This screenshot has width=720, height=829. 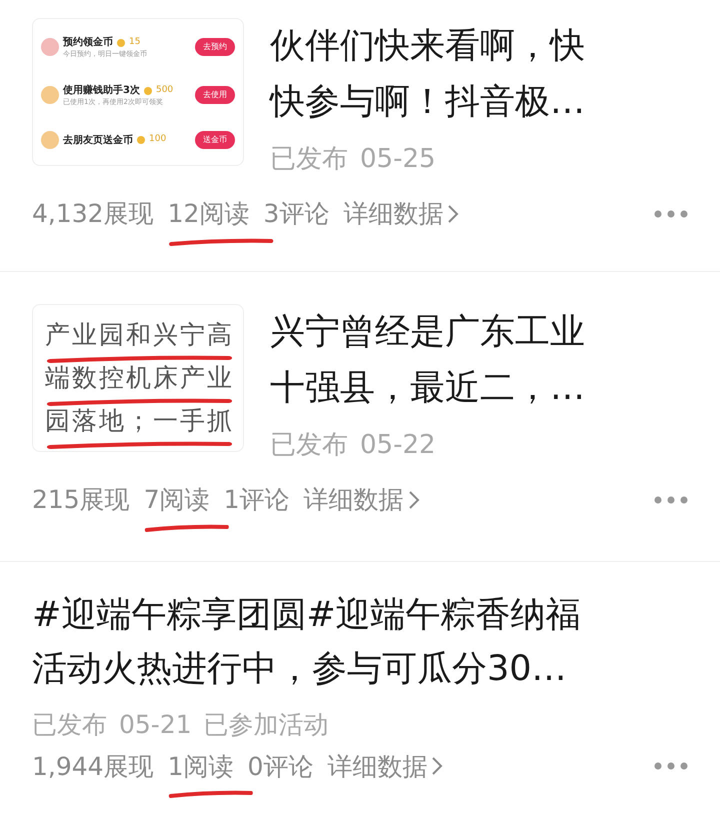 What do you see at coordinates (88, 43) in the screenshot?
I see `task-title: 预约领金币` at bounding box center [88, 43].